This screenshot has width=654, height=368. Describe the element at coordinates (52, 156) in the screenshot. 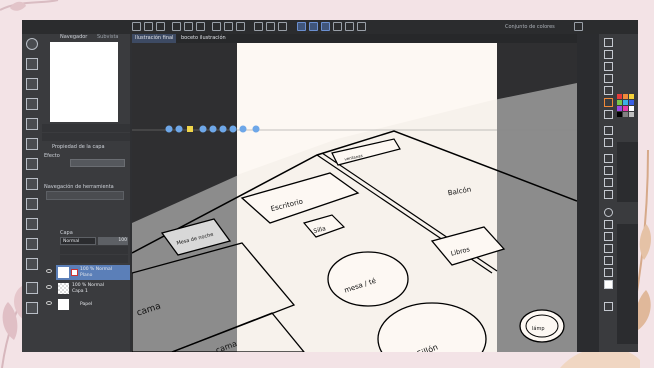

I see `effect-label: Efecto` at that location.